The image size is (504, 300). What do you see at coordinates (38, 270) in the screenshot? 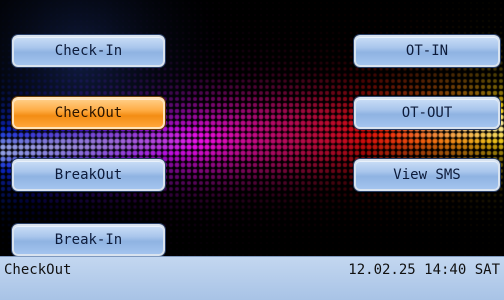
I see `status-mode-label: CheckOut` at bounding box center [38, 270].